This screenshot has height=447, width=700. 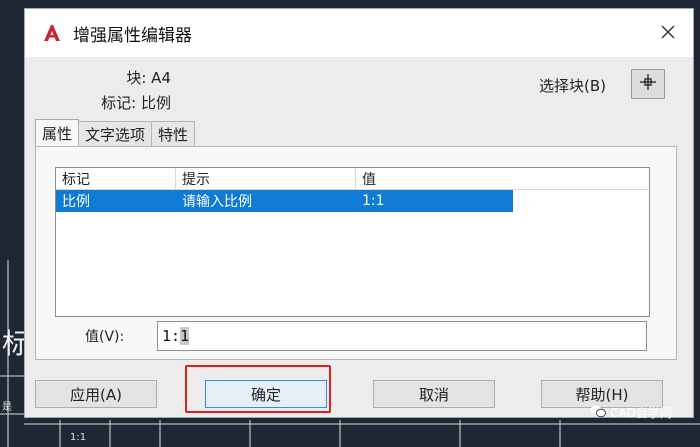 What do you see at coordinates (78, 437) in the screenshot?
I see `background-scale-value: 1:1` at bounding box center [78, 437].